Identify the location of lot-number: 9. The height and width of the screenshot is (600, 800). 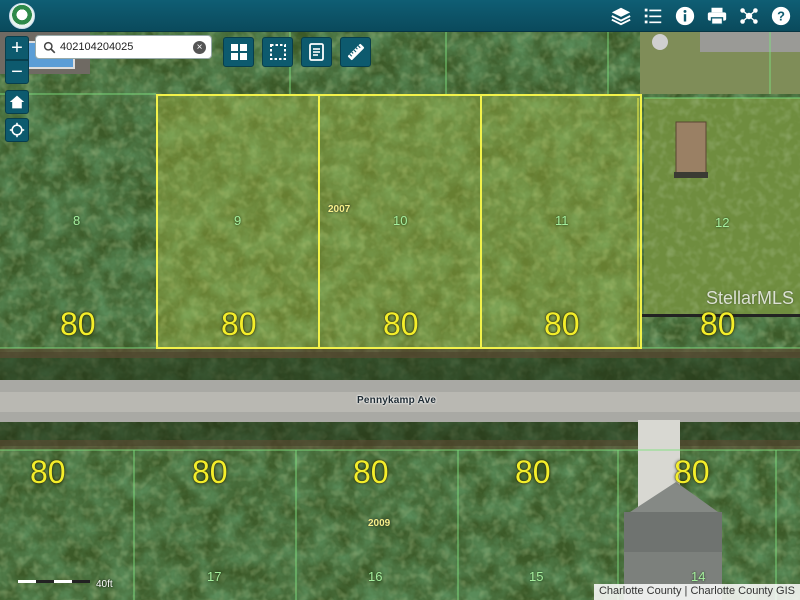
(238, 220).